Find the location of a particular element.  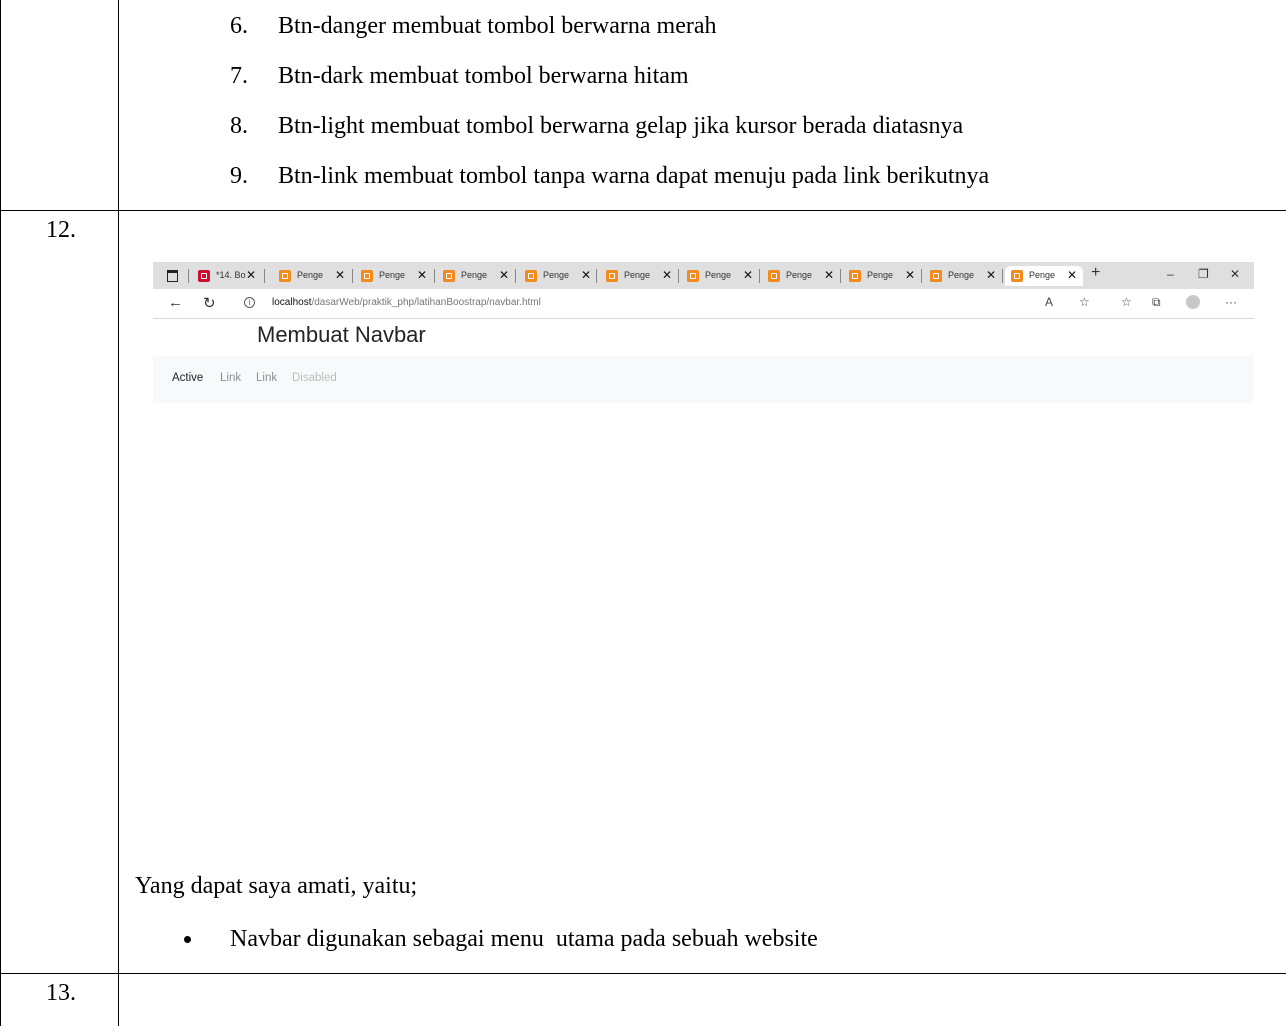

list-item: 7. Btn-dark membuat tombol berwarna hitam is located at coordinates (459, 76).